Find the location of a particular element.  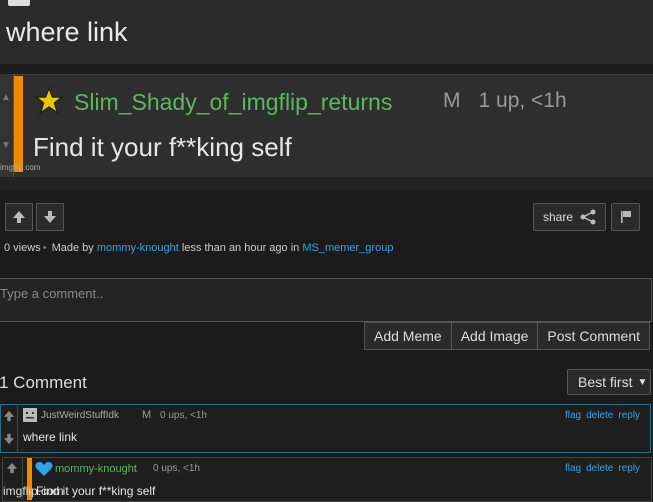

meme-orange-bar is located at coordinates (18, 124).